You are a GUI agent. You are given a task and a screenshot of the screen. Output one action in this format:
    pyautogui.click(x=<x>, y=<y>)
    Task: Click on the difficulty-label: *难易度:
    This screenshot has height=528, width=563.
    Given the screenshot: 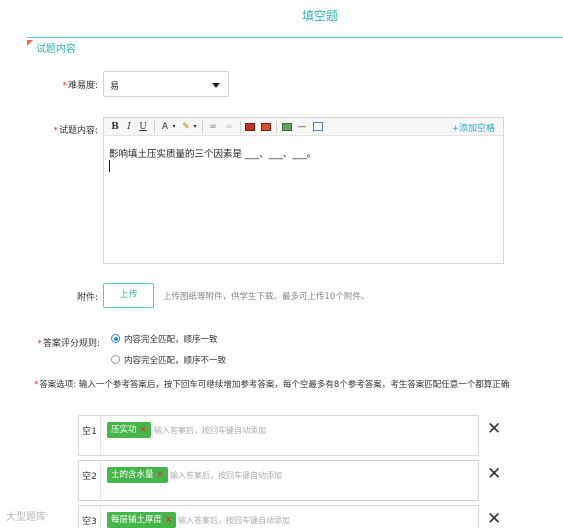 What is the action you would take?
    pyautogui.click(x=80, y=86)
    